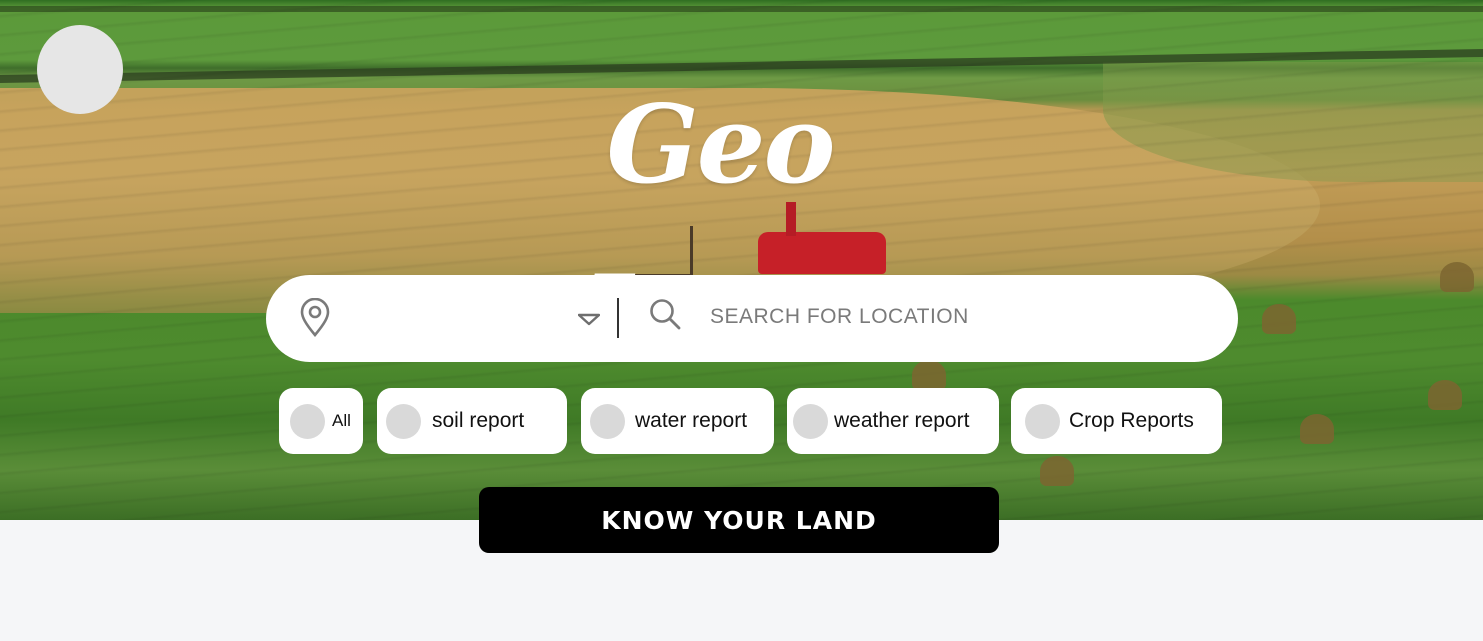 The image size is (1483, 641). I want to click on chevron-down-icon, so click(589, 319).